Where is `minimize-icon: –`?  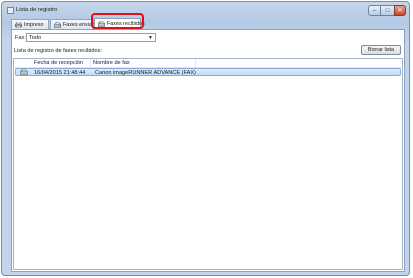
minimize-icon: – is located at coordinates (374, 10).